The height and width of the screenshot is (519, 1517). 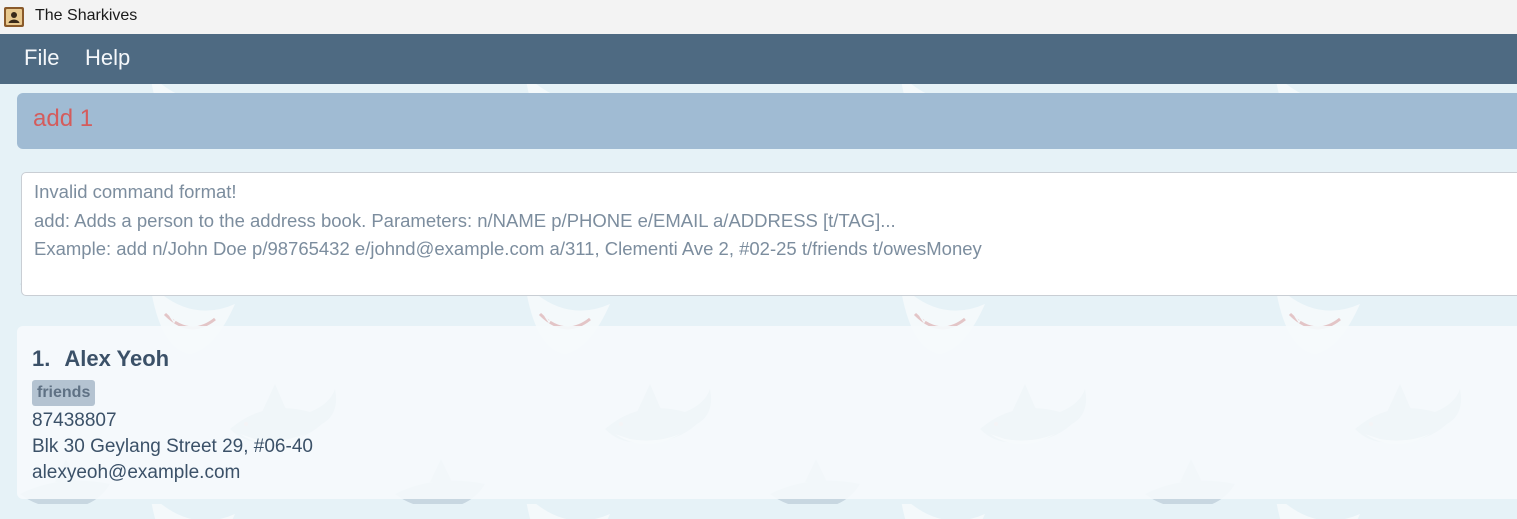 What do you see at coordinates (14, 17) in the screenshot?
I see `address-book-icon` at bounding box center [14, 17].